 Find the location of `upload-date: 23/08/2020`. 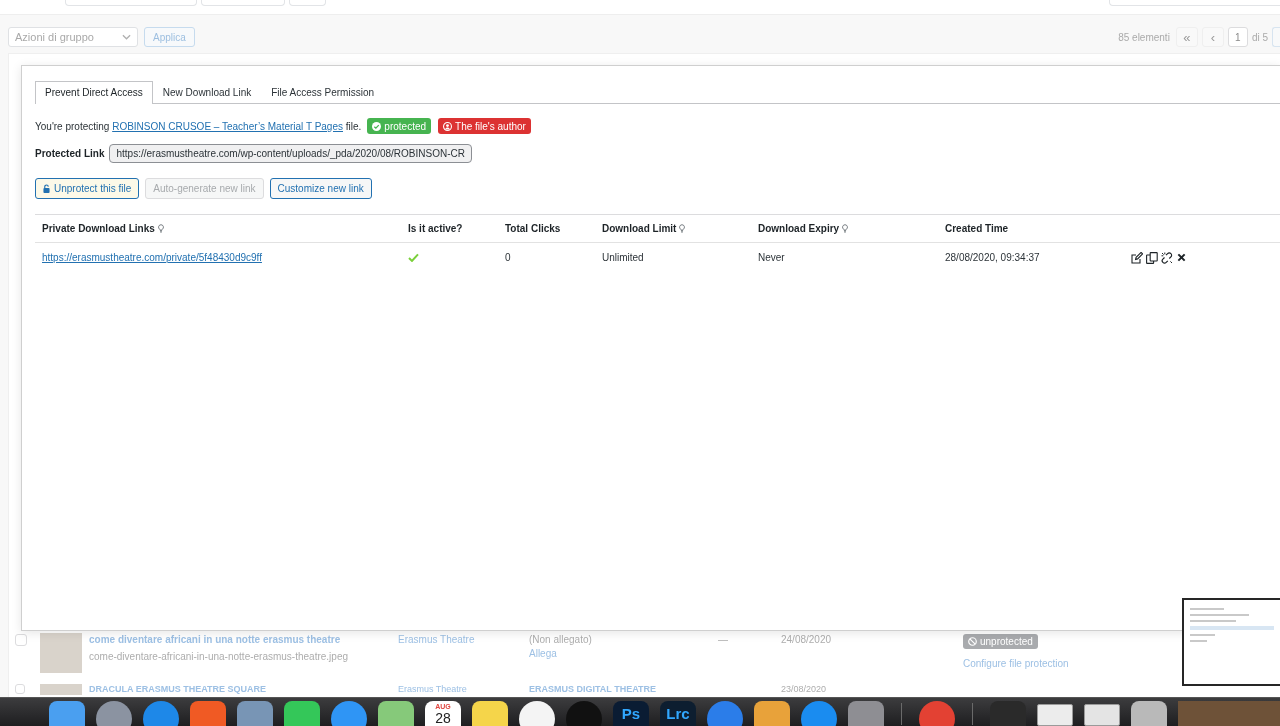

upload-date: 23/08/2020 is located at coordinates (804, 689).